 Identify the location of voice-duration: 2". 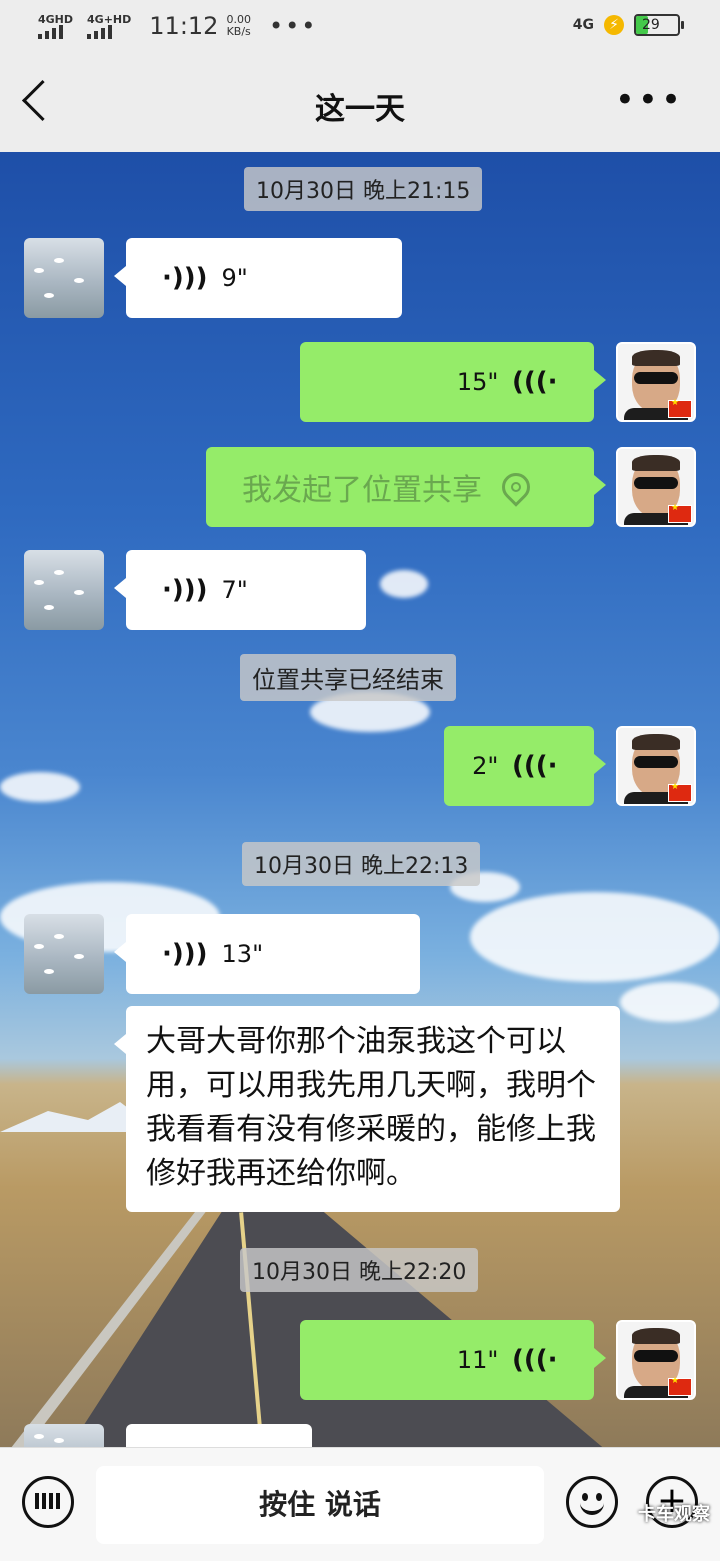
(485, 766).